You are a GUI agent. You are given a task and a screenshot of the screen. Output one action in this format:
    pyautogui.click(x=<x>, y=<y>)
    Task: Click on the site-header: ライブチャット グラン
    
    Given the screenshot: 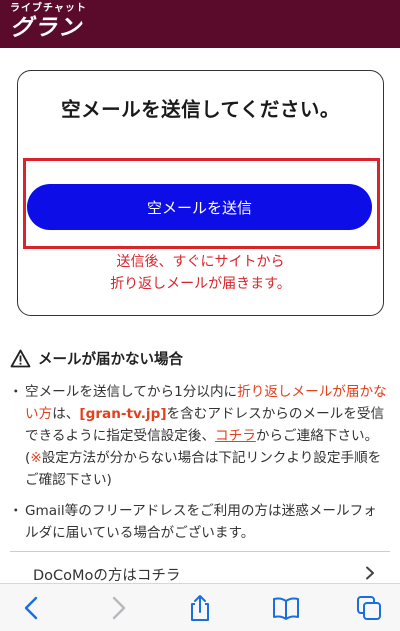 What is the action you would take?
    pyautogui.click(x=200, y=24)
    